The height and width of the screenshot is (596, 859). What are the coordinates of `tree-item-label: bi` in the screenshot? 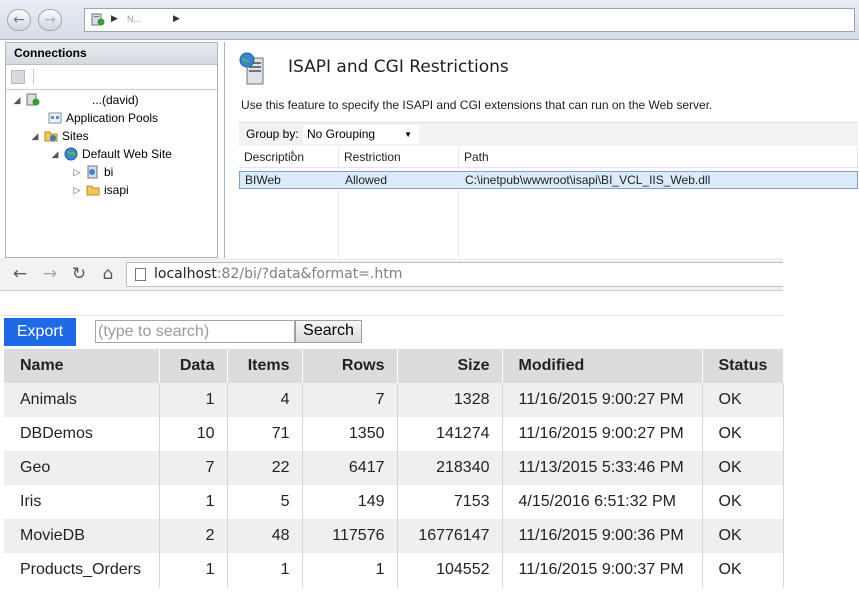 It's located at (108, 172).